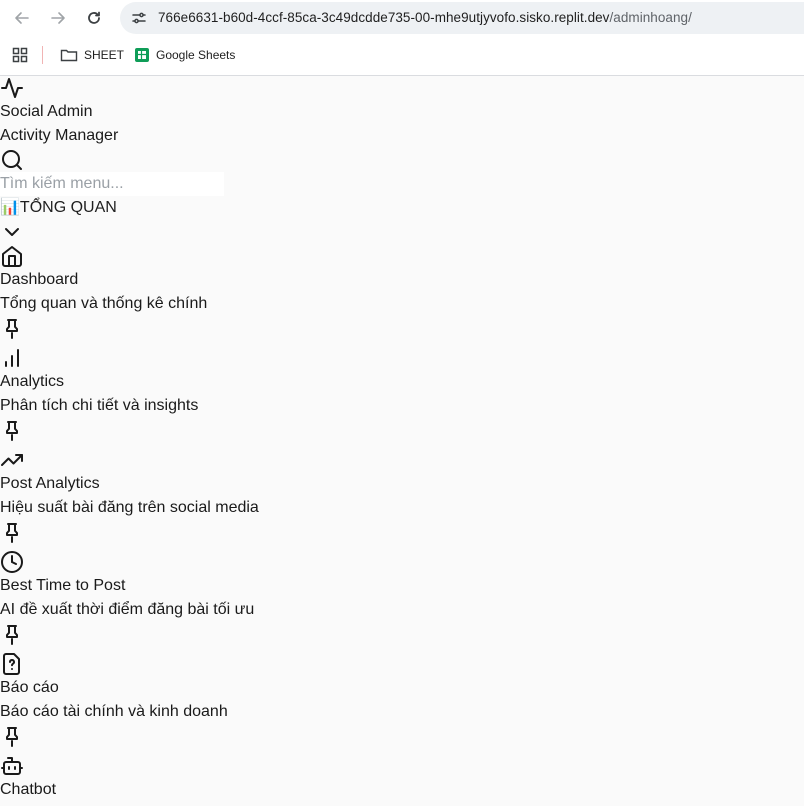 The image size is (804, 806). Describe the element at coordinates (63, 585) in the screenshot. I see `menu-item-title: Best Time to Post` at that location.